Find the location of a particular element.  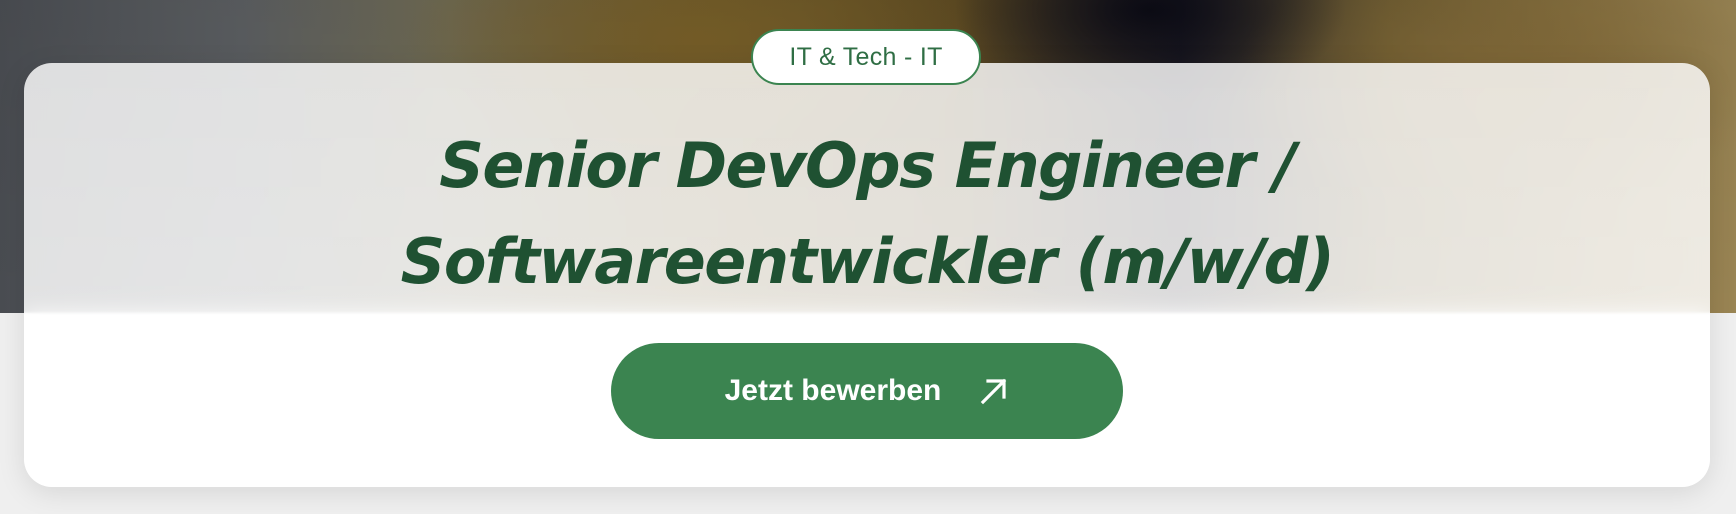

category-badge: IT & Tech - IT is located at coordinates (866, 57).